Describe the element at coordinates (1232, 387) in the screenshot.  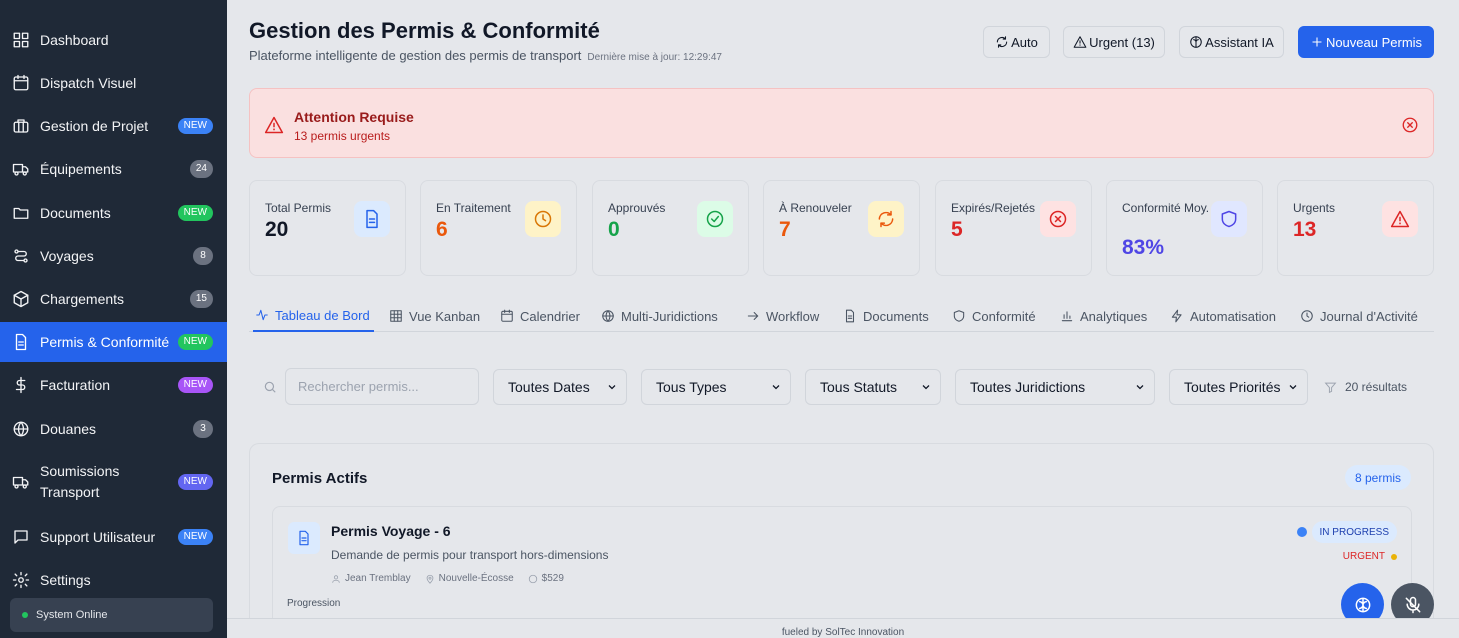
I see `select-value: Toutes Priorités` at that location.